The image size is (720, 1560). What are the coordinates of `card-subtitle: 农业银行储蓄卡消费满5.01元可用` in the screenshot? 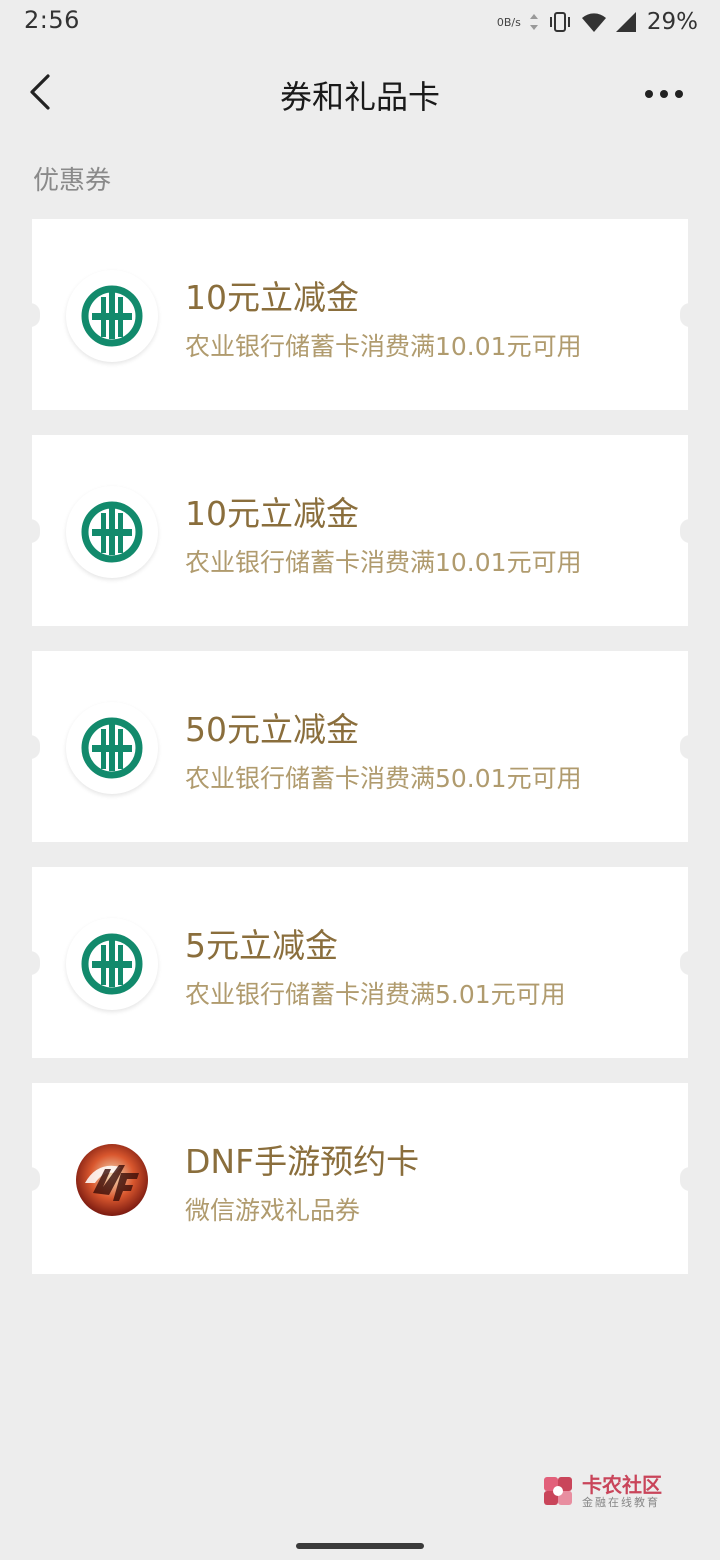 It's located at (375, 994).